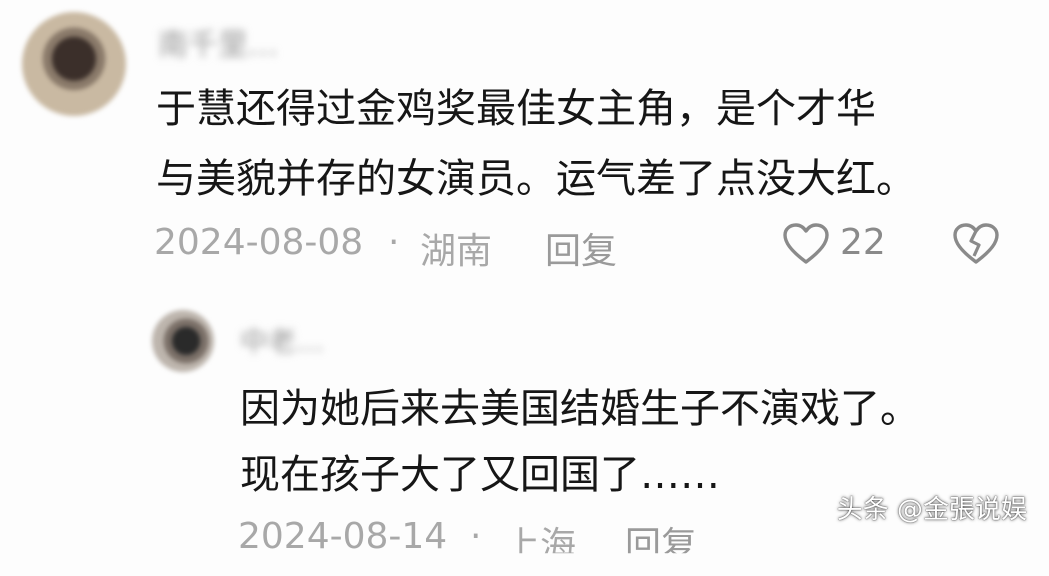  What do you see at coordinates (516, 109) in the screenshot?
I see `comment-text-line-1: 于慧还得过金鸡奖最佳女主角，是个才华` at bounding box center [516, 109].